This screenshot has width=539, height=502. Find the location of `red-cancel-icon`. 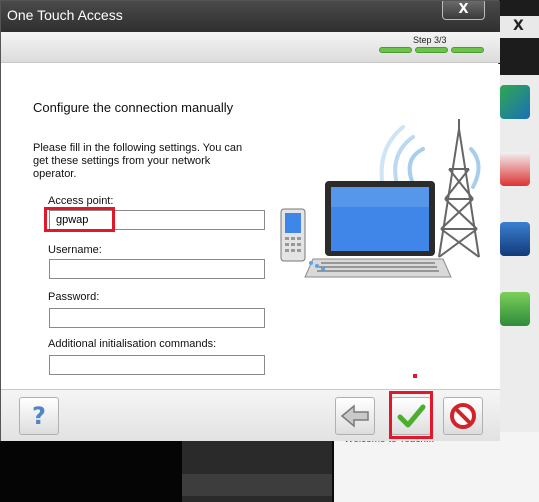

red-cancel-icon is located at coordinates (463, 416).